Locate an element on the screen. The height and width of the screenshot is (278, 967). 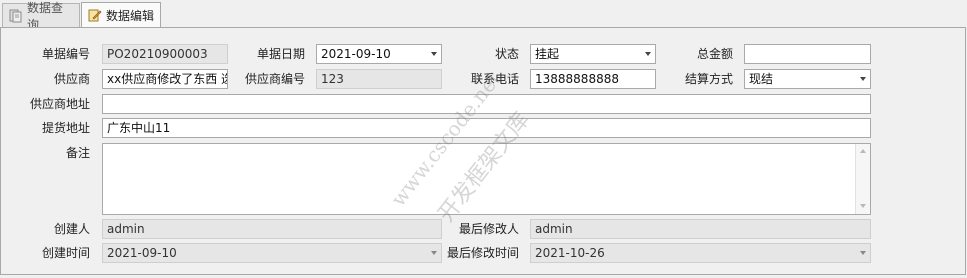
supplier-input: xx供应商修改了东西 选 is located at coordinates (165, 79).